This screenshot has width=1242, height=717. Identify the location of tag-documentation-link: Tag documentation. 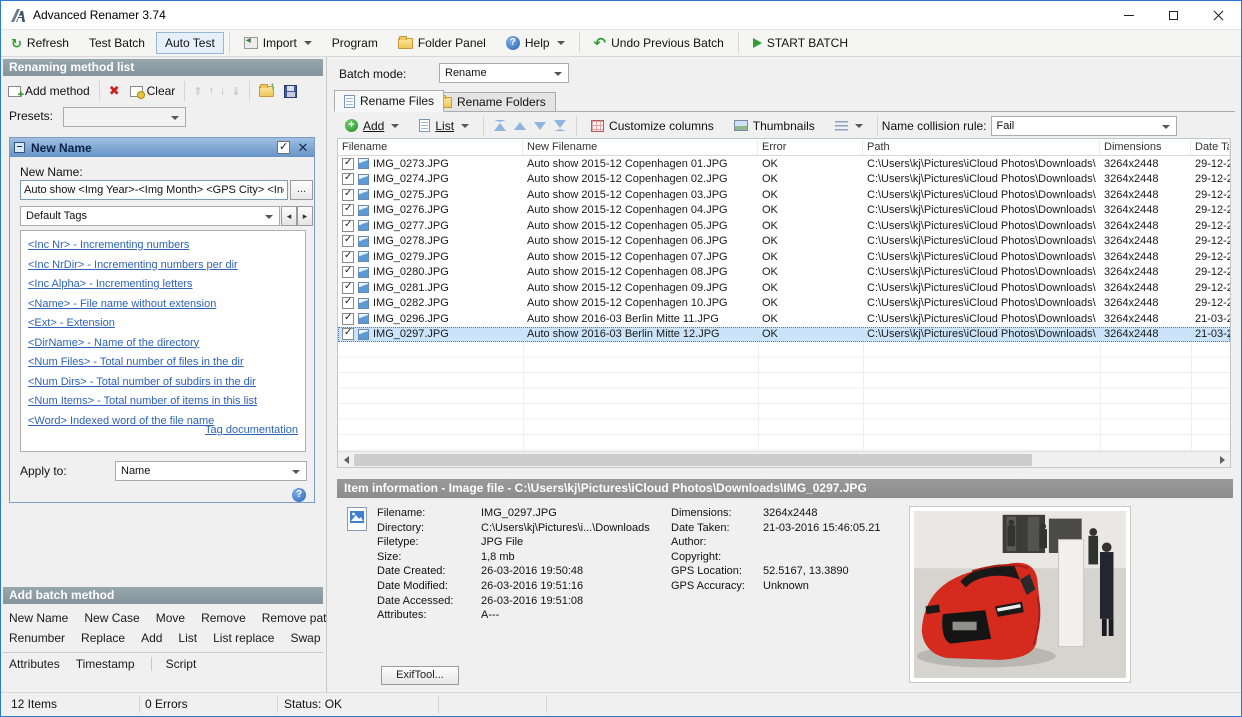
(251, 430).